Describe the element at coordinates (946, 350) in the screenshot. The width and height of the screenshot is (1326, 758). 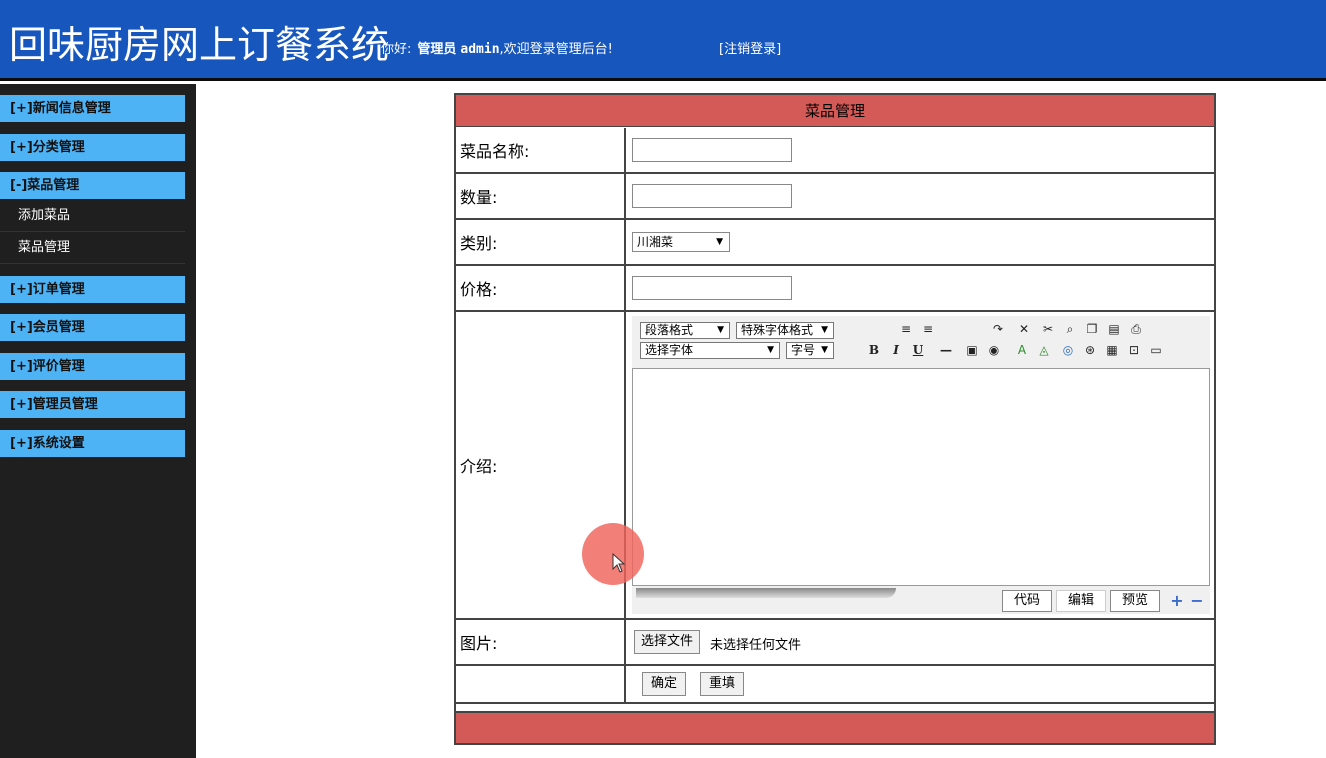
I see `horizontal-rule-icon: —` at that location.